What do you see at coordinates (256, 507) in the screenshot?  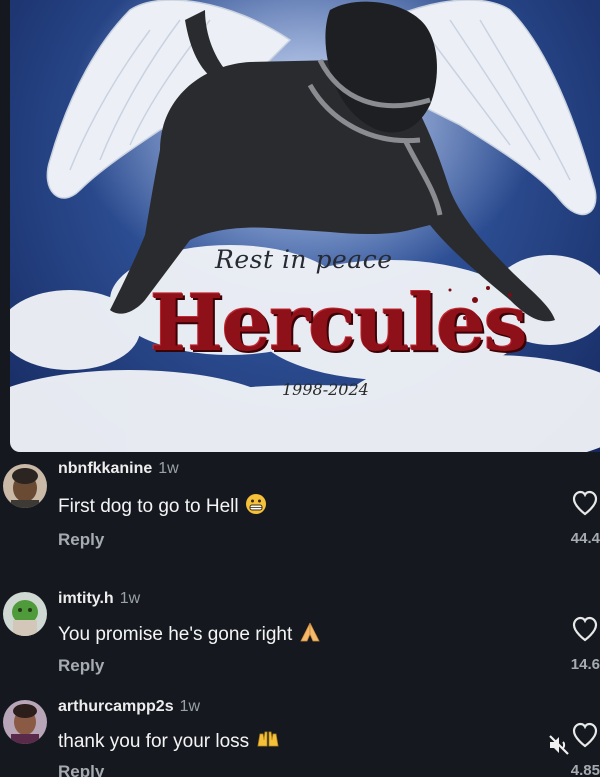 I see `grimacing-face-emoji` at bounding box center [256, 507].